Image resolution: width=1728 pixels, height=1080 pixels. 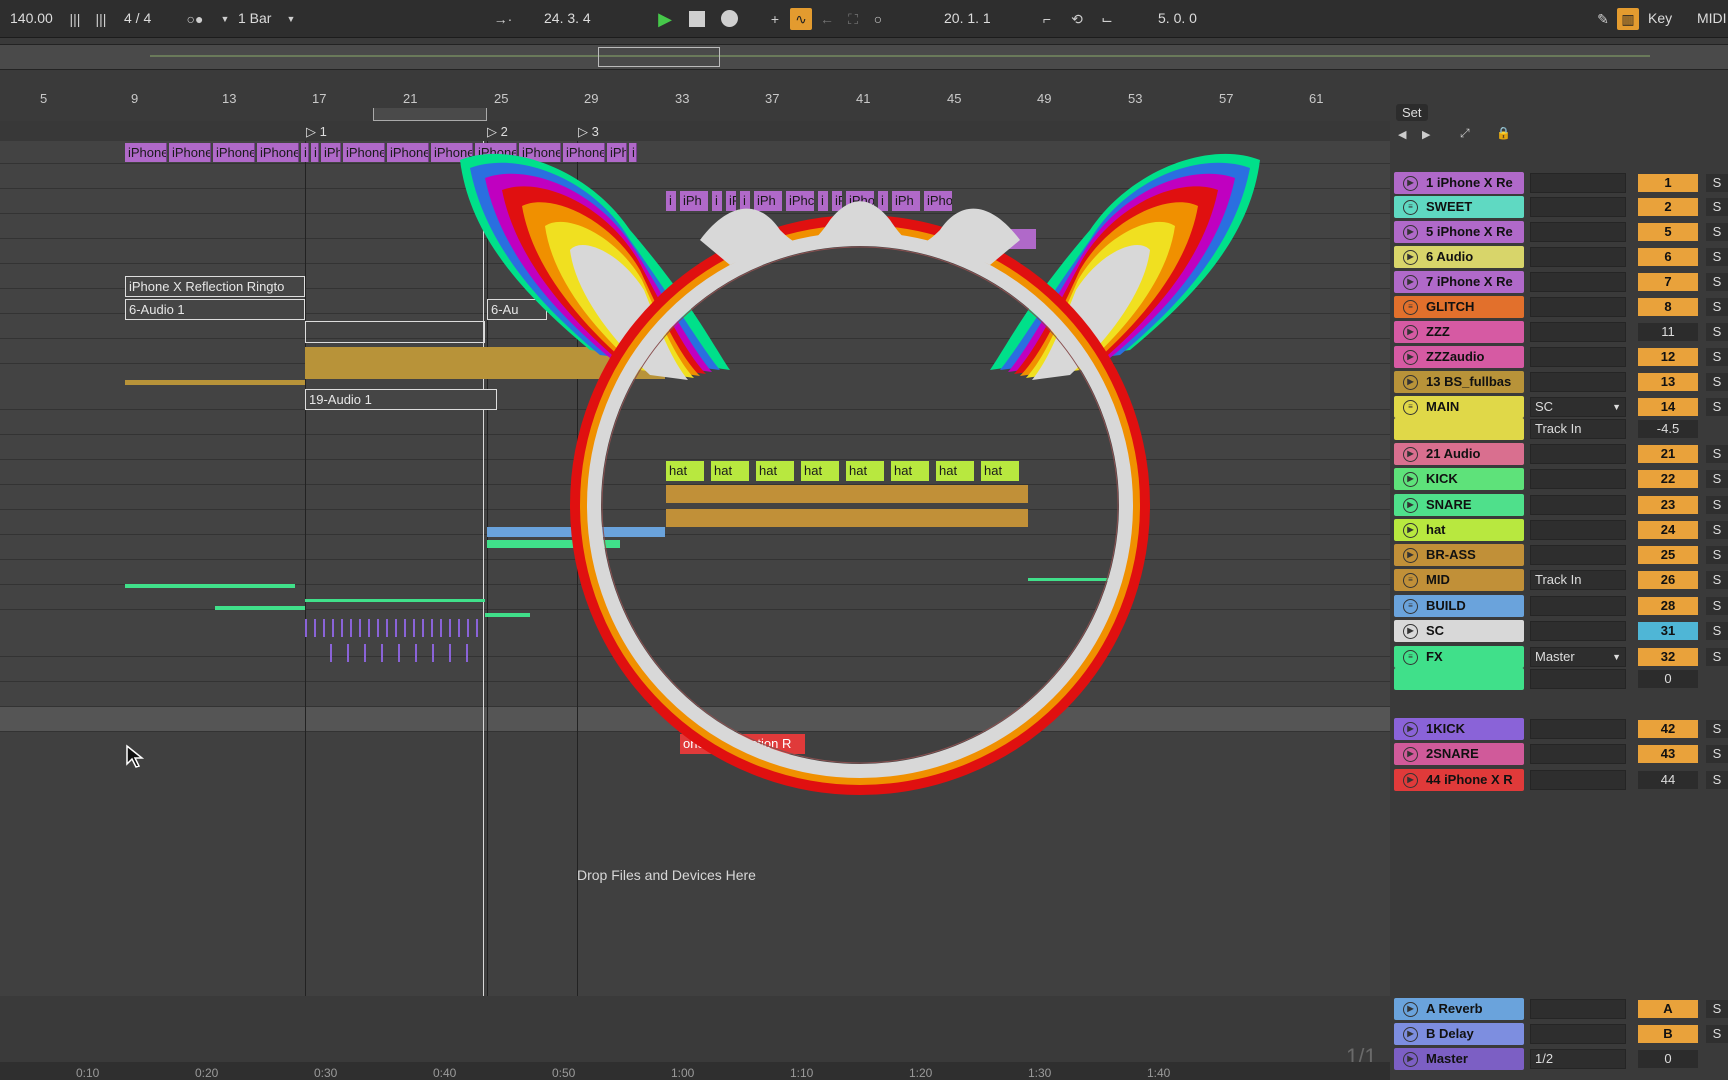 What do you see at coordinates (503, 19) in the screenshot?
I see `follow-icon: →·` at bounding box center [503, 19].